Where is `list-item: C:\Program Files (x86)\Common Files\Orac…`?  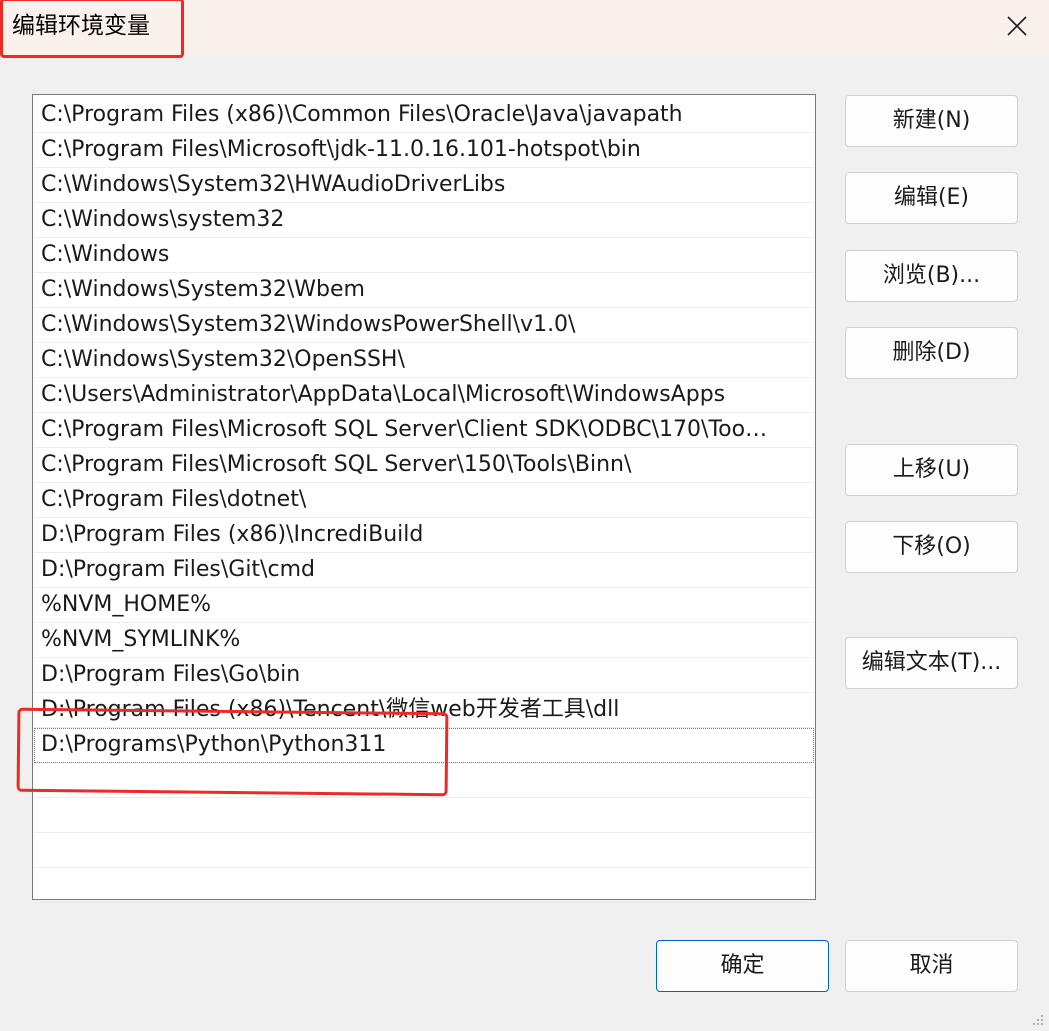 list-item: C:\Program Files (x86)\Common Files\Orac… is located at coordinates (424, 115).